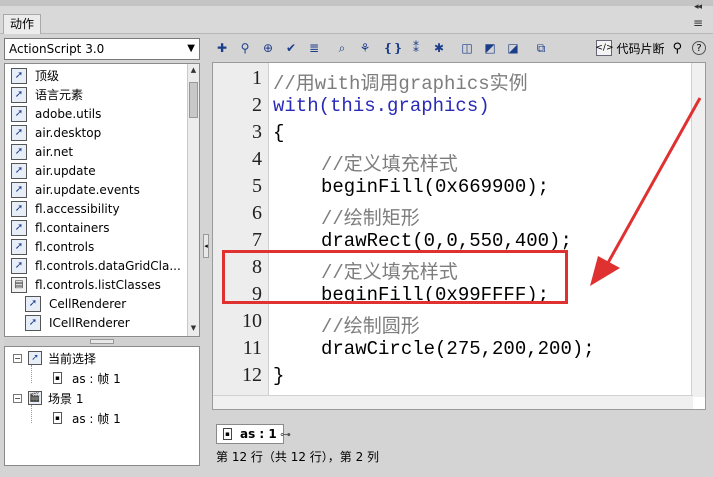  What do you see at coordinates (298, 457) in the screenshot?
I see `status-bar: 第 12 行（共 12 行），第 2 列` at bounding box center [298, 457].